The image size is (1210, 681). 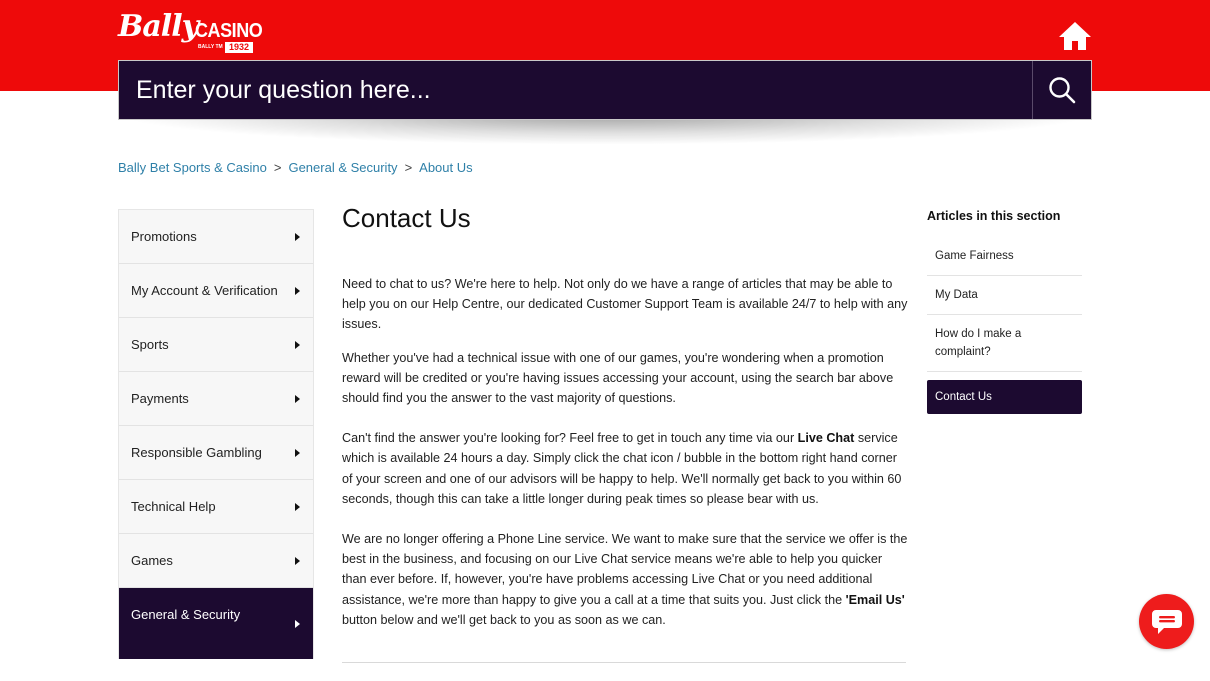 What do you see at coordinates (624, 662) in the screenshot?
I see `article-divider` at bounding box center [624, 662].